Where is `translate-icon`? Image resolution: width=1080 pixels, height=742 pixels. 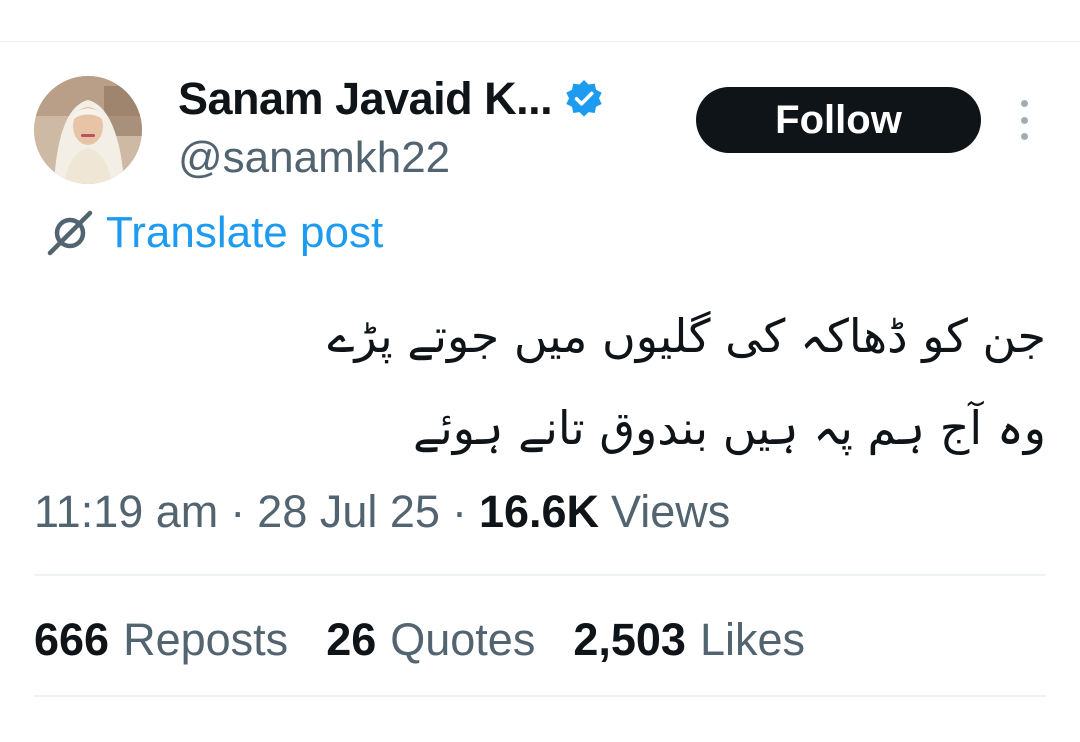
translate-icon is located at coordinates (70, 233).